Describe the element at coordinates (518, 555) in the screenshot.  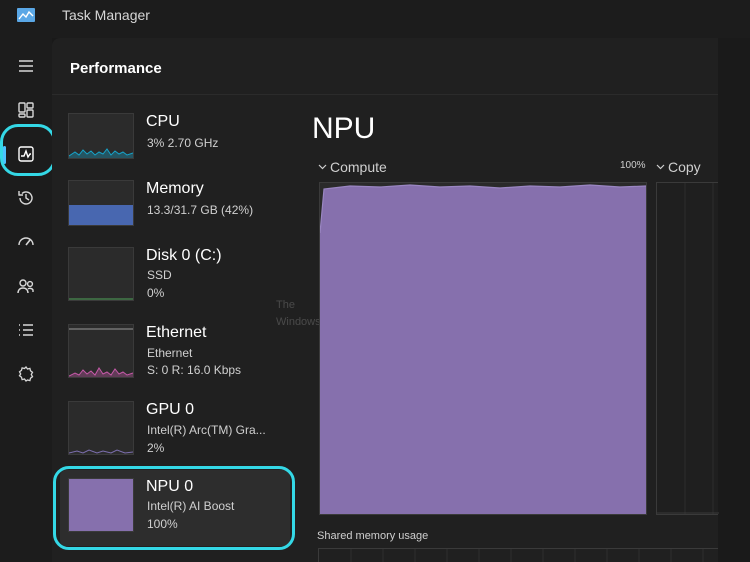
I see `shared-memory-graph` at that location.